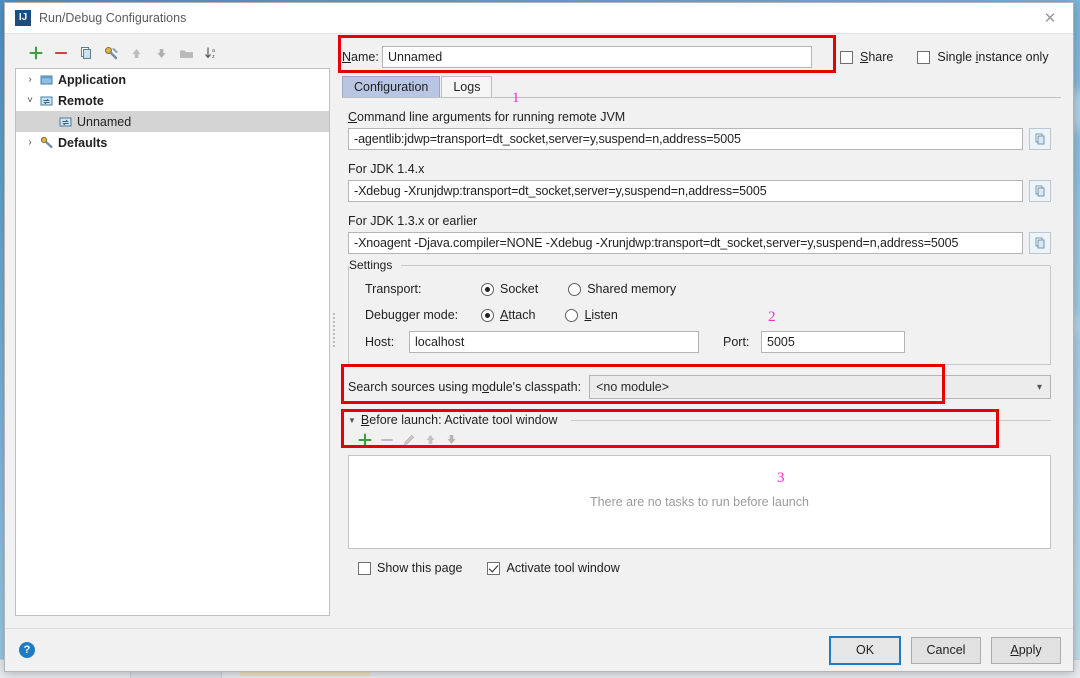 The height and width of the screenshot is (678, 1080). What do you see at coordinates (1050, 18) in the screenshot?
I see `close-icon: ✕` at bounding box center [1050, 18].